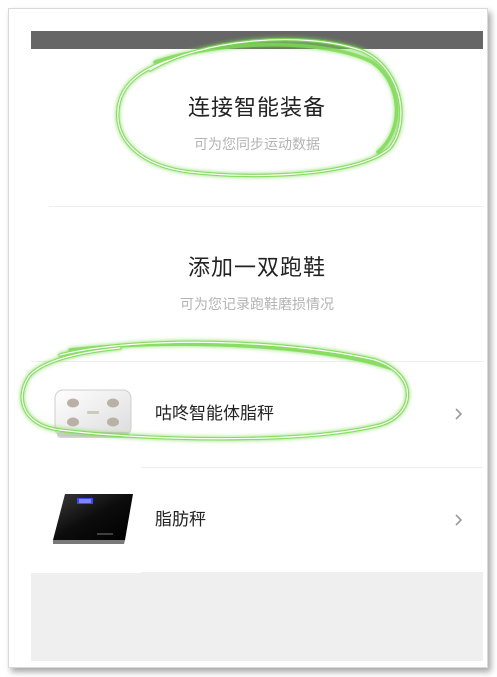 This screenshot has height=677, width=497. Describe the element at coordinates (257, 145) in the screenshot. I see `connect-device-subtitle: 可为您同步运动数据` at that location.